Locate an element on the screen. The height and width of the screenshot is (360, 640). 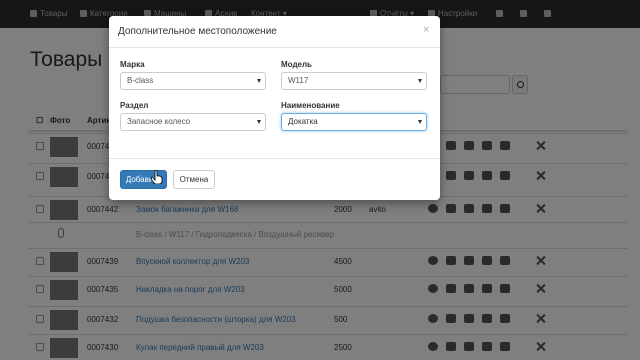
modal-divider is located at coordinates (274, 47).